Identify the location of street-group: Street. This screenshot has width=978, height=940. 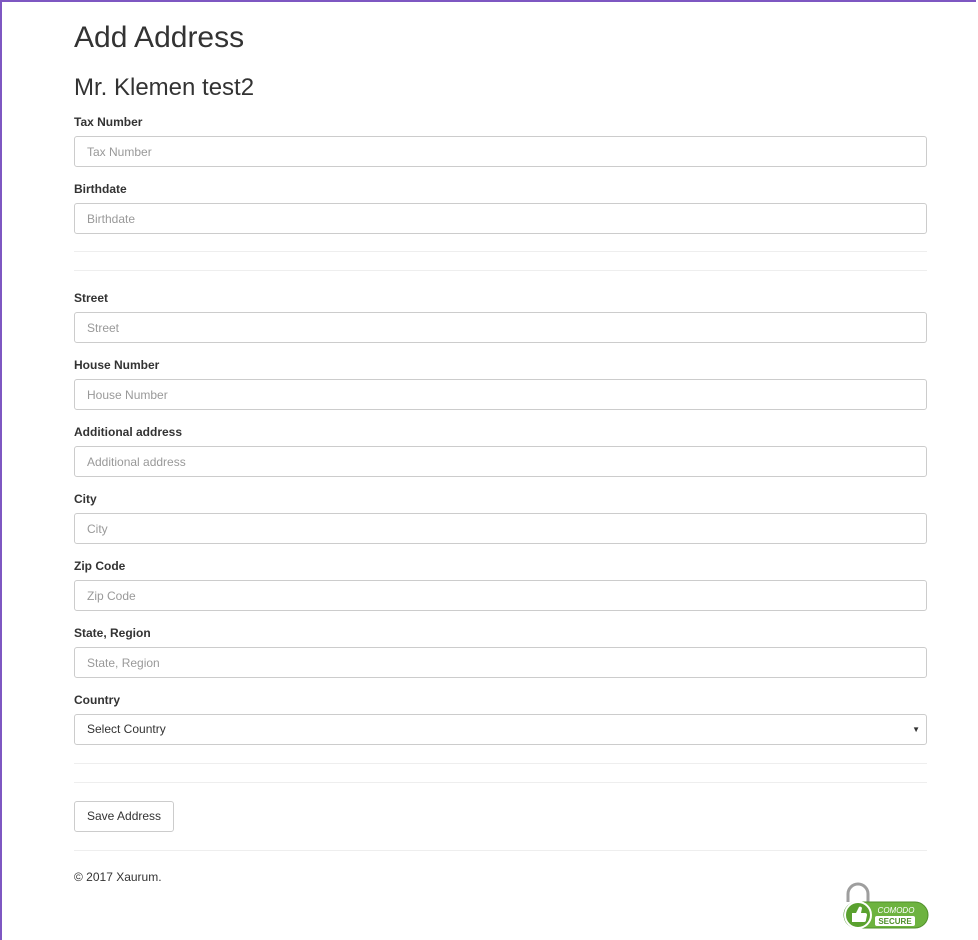
(500, 316).